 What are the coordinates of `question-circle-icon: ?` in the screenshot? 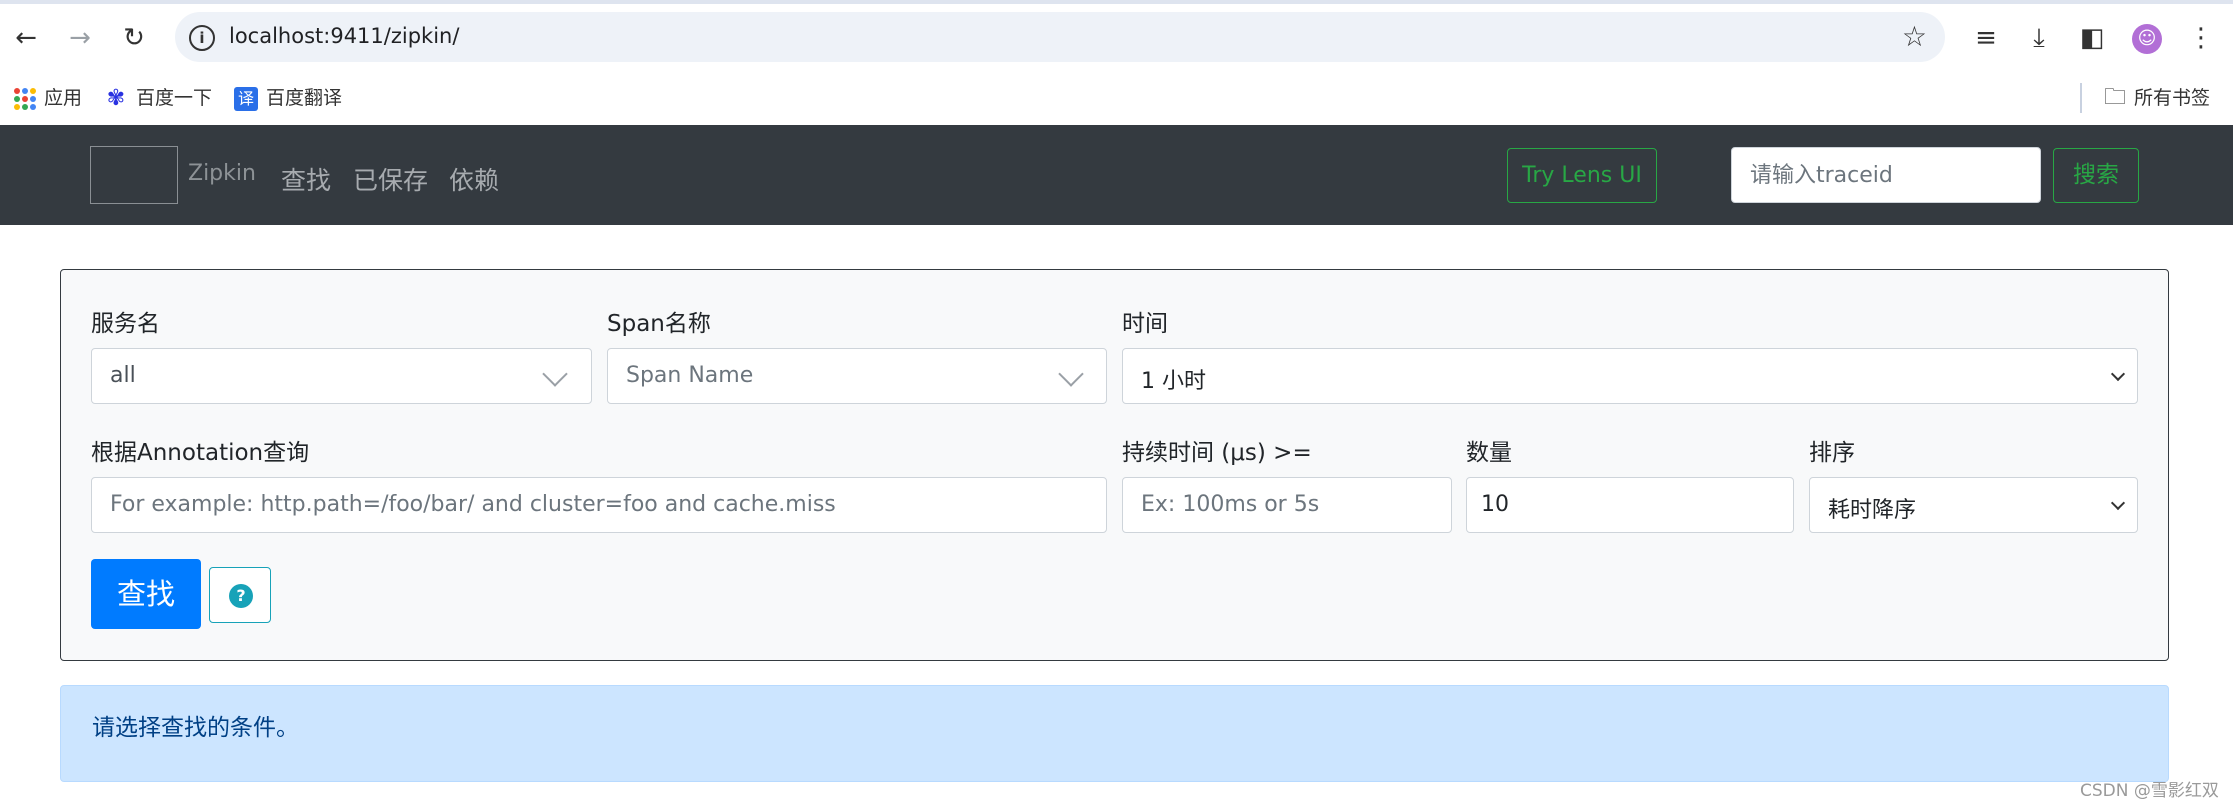 It's located at (241, 596).